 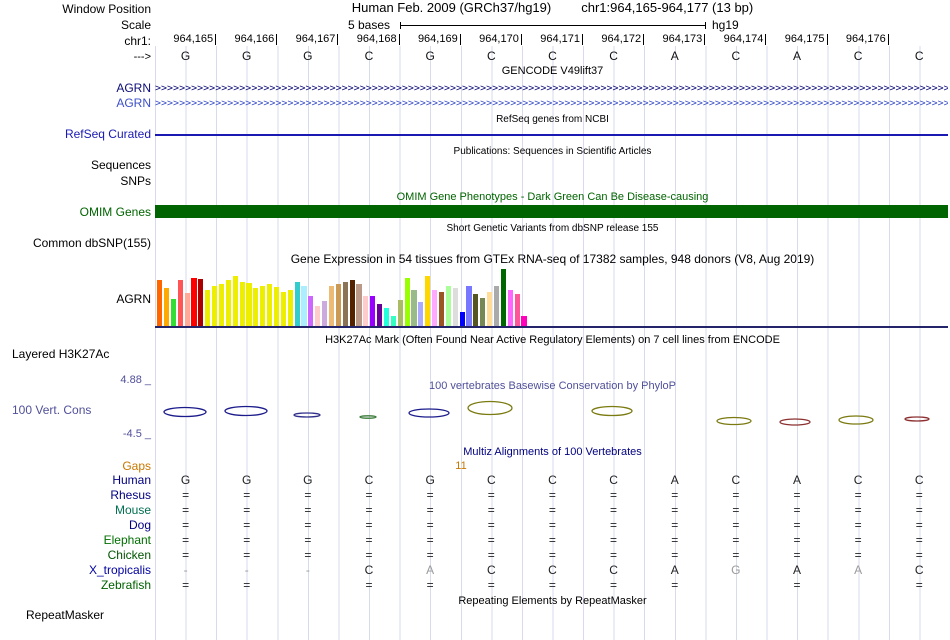 I want to click on alignment-row-mouse: Mouse = = = = = = = = = = = = =, so click(x=475, y=510).